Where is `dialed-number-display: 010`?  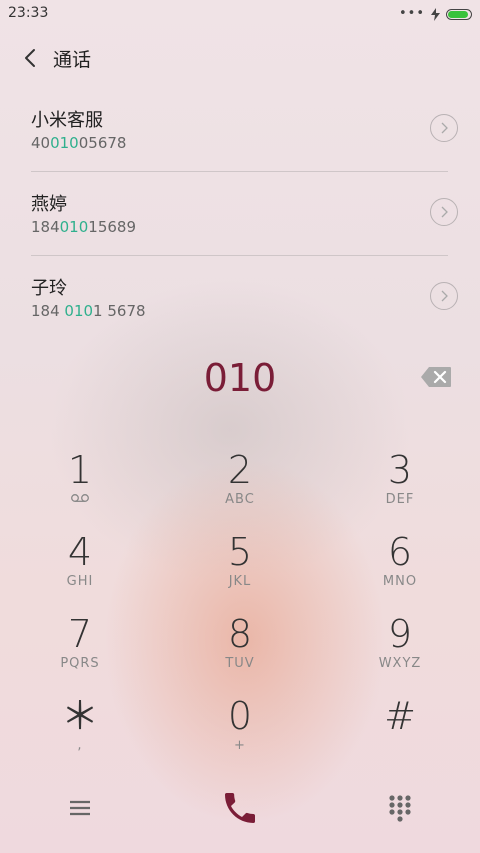
dialed-number-display: 010 is located at coordinates (240, 378).